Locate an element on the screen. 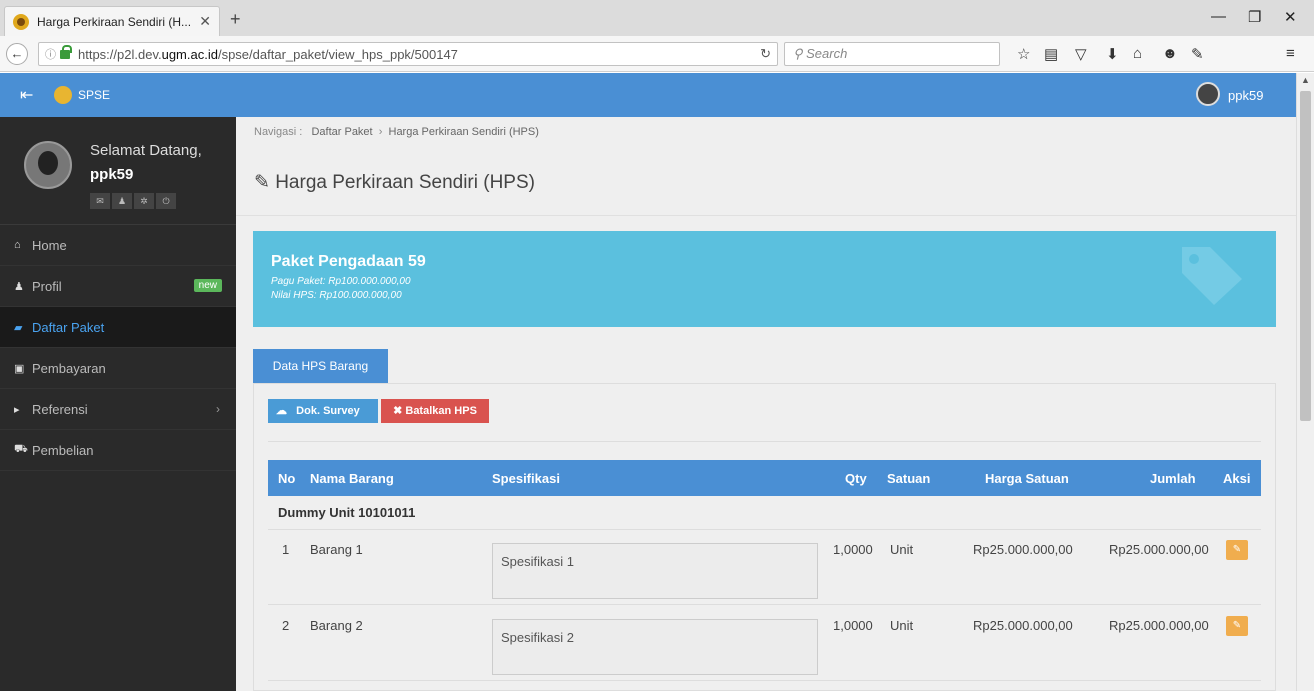 The image size is (1314, 691). sidebar-item-pembelian: ⛟ Pembelian is located at coordinates (118, 450).